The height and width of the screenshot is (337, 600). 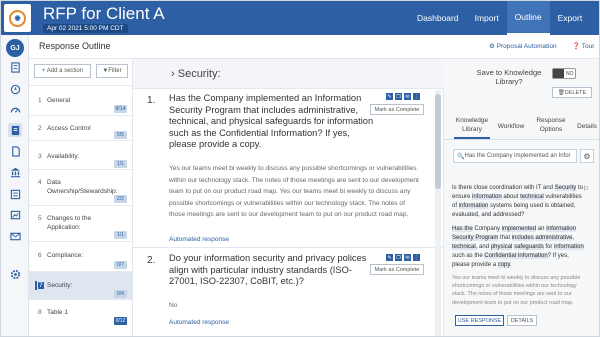 I want to click on section-label: Changes to the Application:, so click(x=69, y=223).